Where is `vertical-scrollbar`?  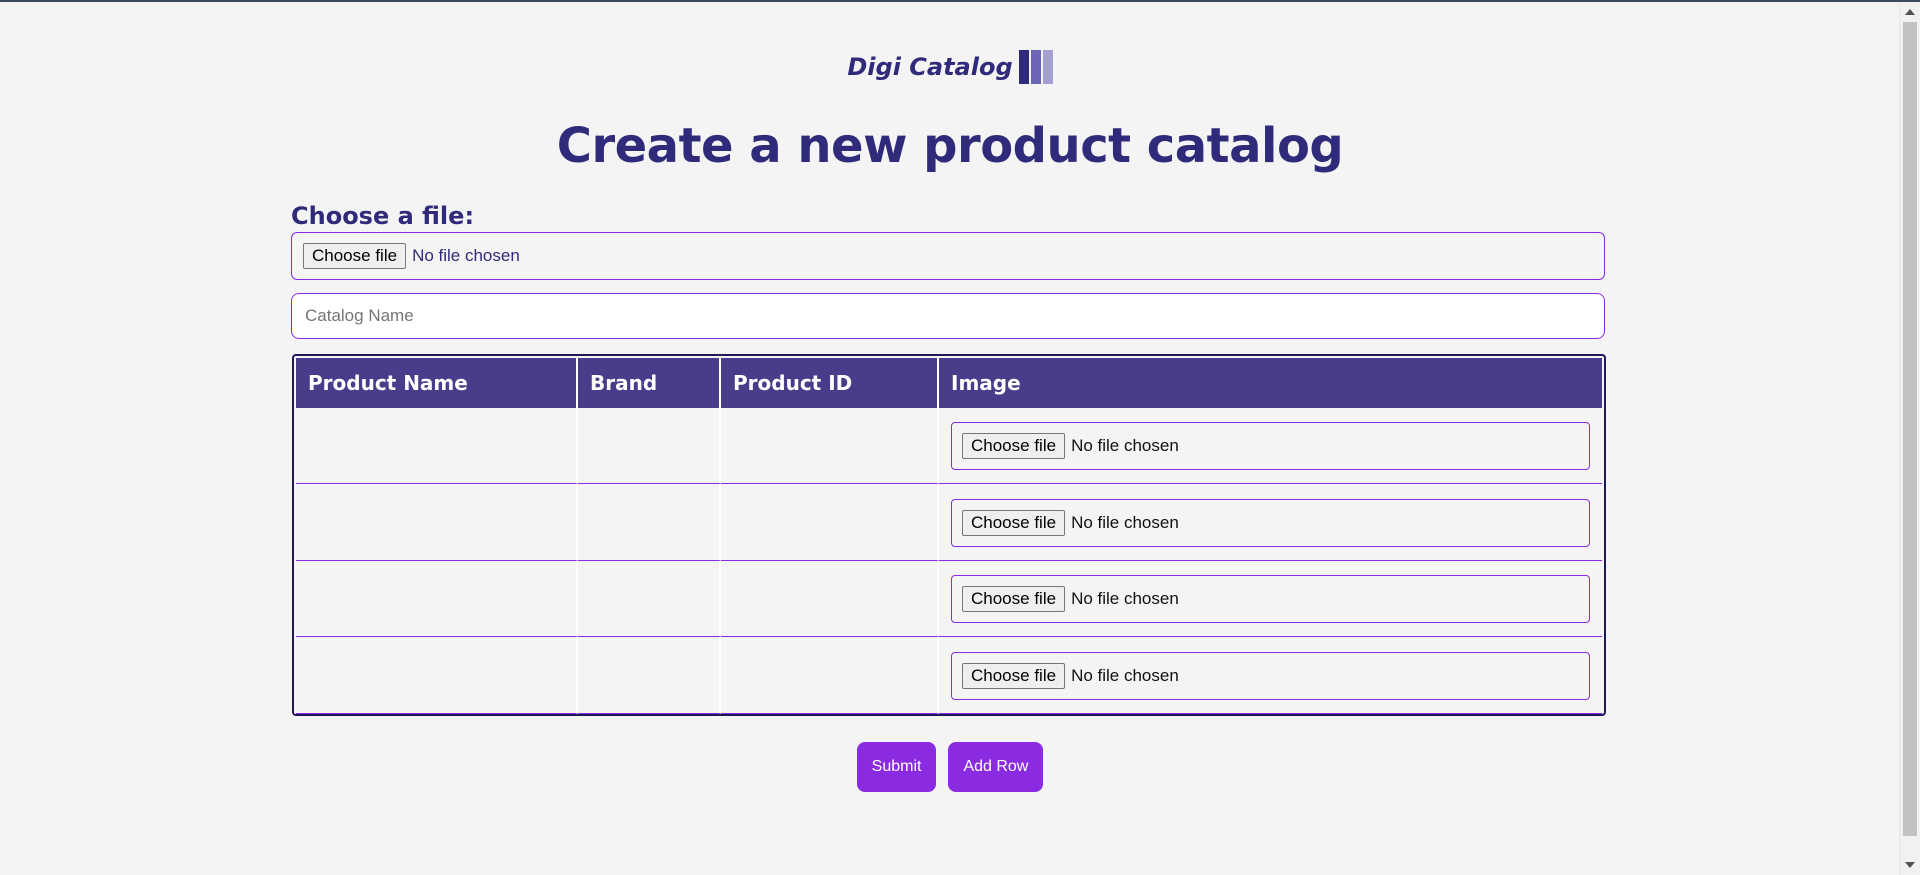 vertical-scrollbar is located at coordinates (1909, 438).